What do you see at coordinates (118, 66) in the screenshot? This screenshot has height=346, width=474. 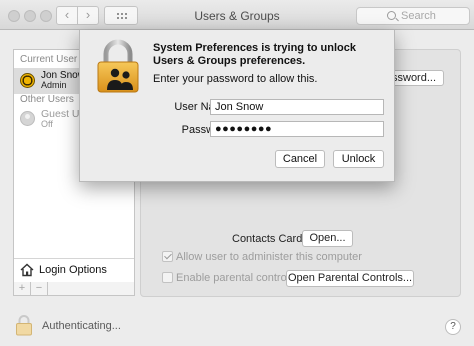 I see `lock-users-icon` at bounding box center [118, 66].